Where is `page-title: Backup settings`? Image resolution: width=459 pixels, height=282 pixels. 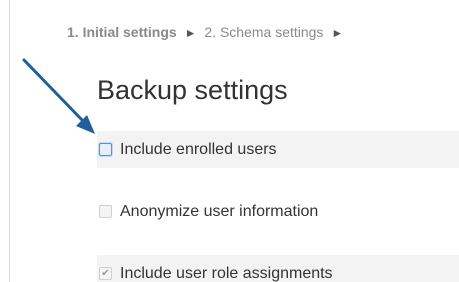
page-title: Backup settings is located at coordinates (192, 90).